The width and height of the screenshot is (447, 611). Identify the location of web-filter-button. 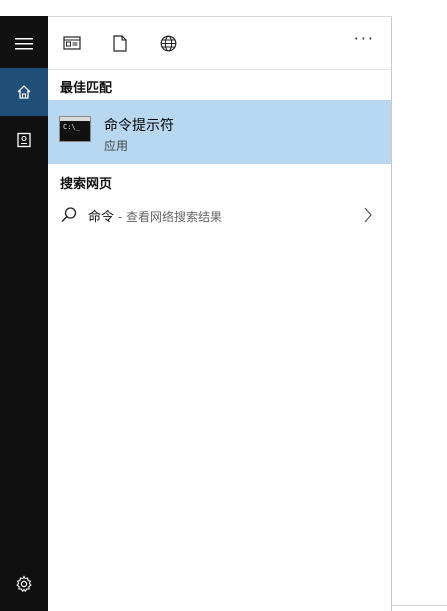
(168, 43).